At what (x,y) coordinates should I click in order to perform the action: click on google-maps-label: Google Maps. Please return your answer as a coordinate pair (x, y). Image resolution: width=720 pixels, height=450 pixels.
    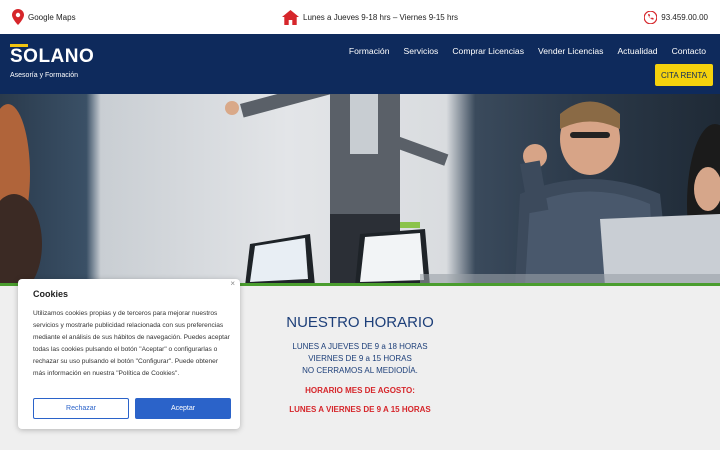
    Looking at the image, I should click on (52, 17).